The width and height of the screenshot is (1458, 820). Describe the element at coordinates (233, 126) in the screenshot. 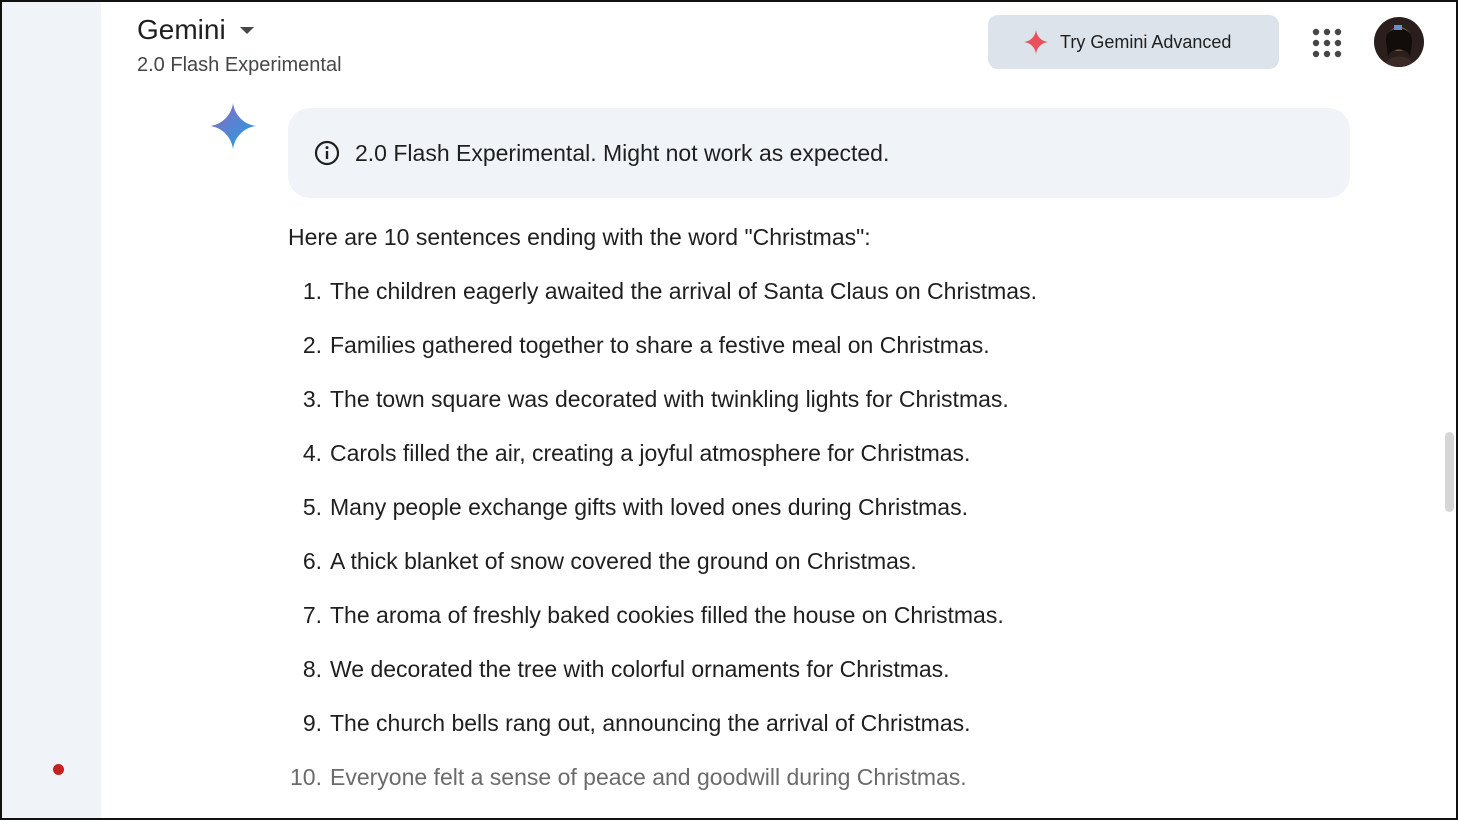

I see `gemini-sparkle-icon` at that location.